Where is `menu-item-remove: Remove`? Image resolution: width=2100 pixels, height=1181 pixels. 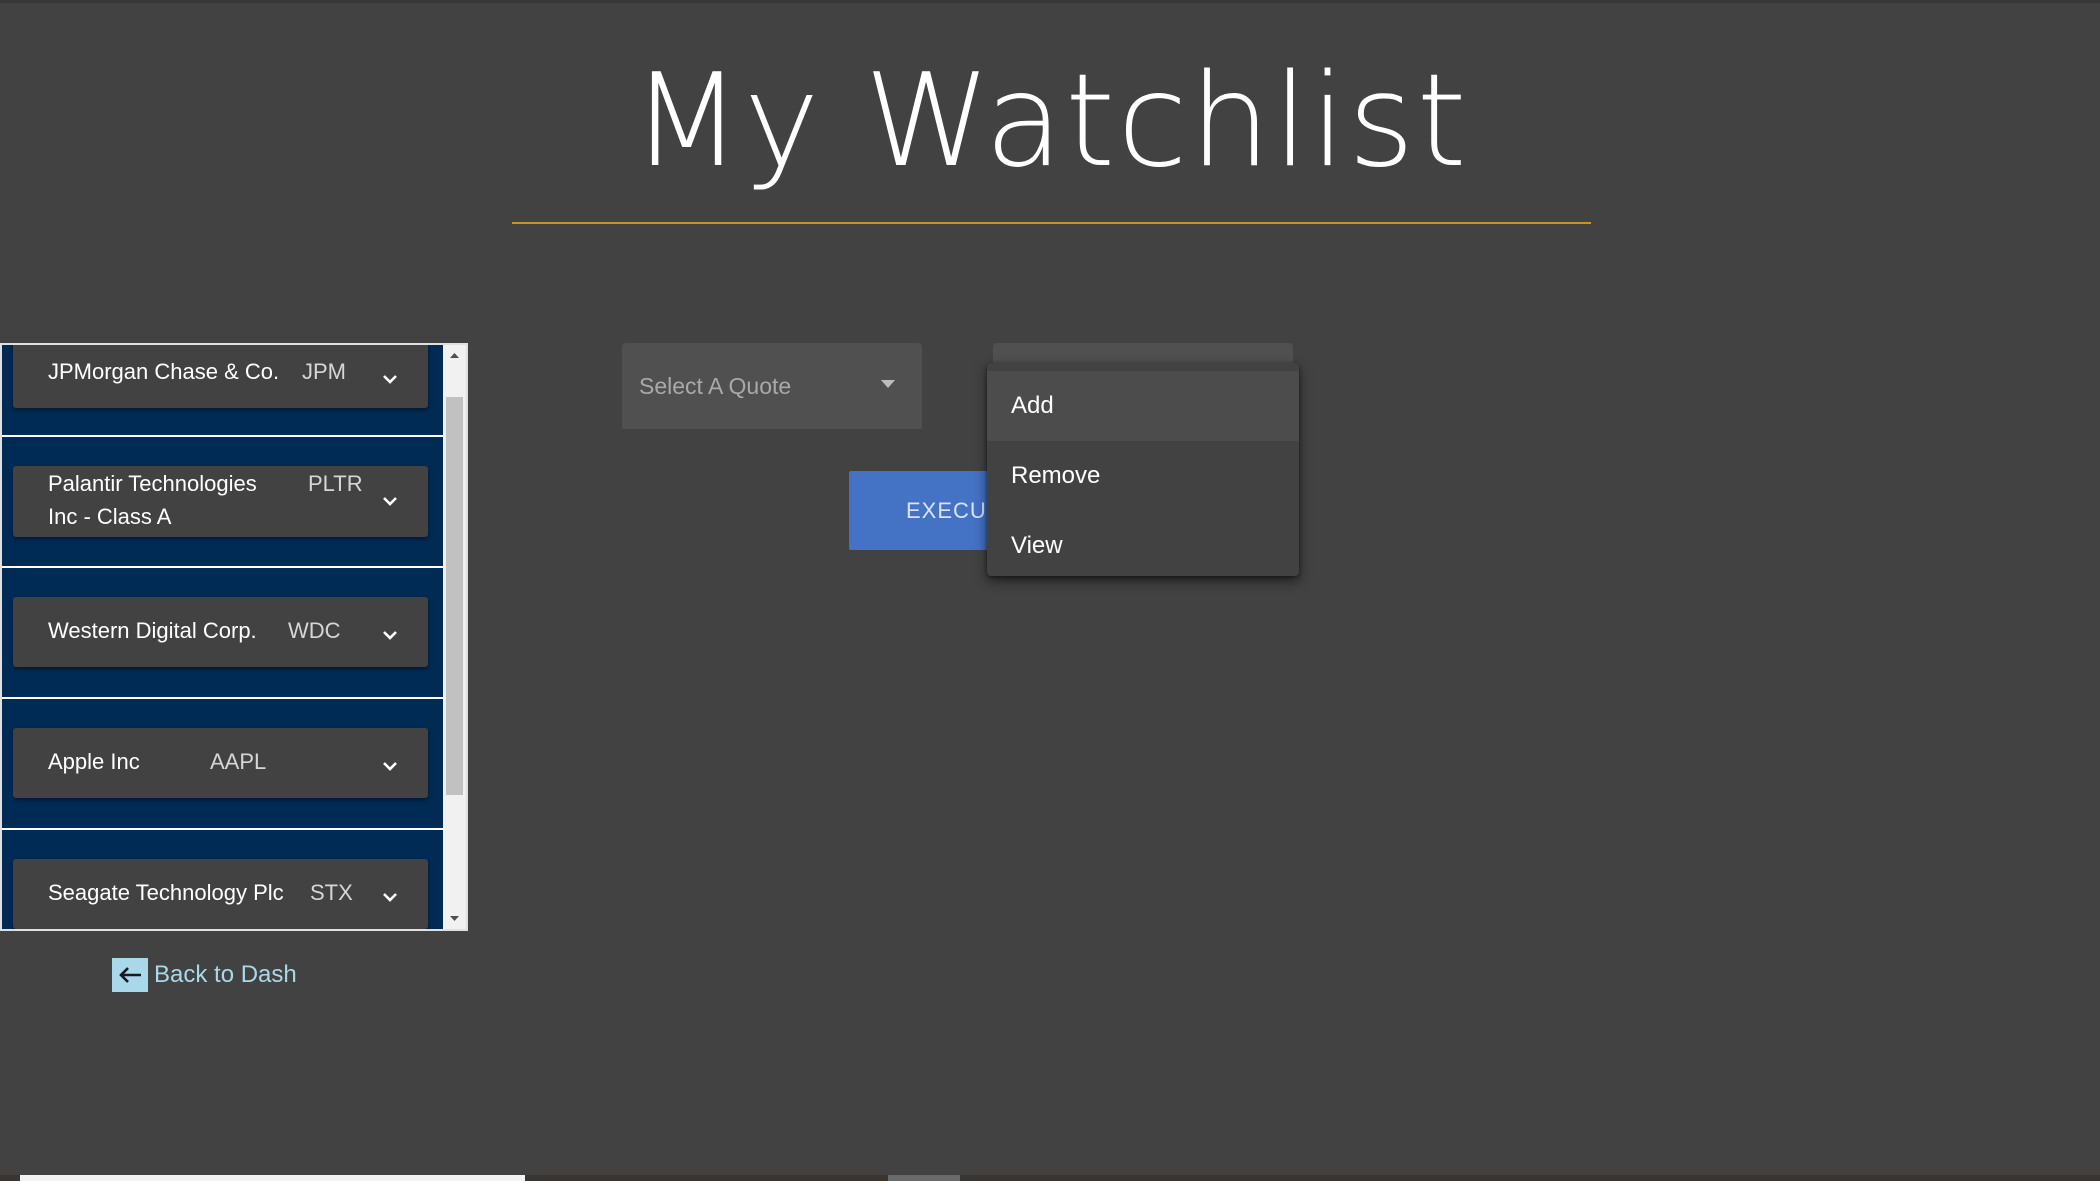 menu-item-remove: Remove is located at coordinates (1143, 476).